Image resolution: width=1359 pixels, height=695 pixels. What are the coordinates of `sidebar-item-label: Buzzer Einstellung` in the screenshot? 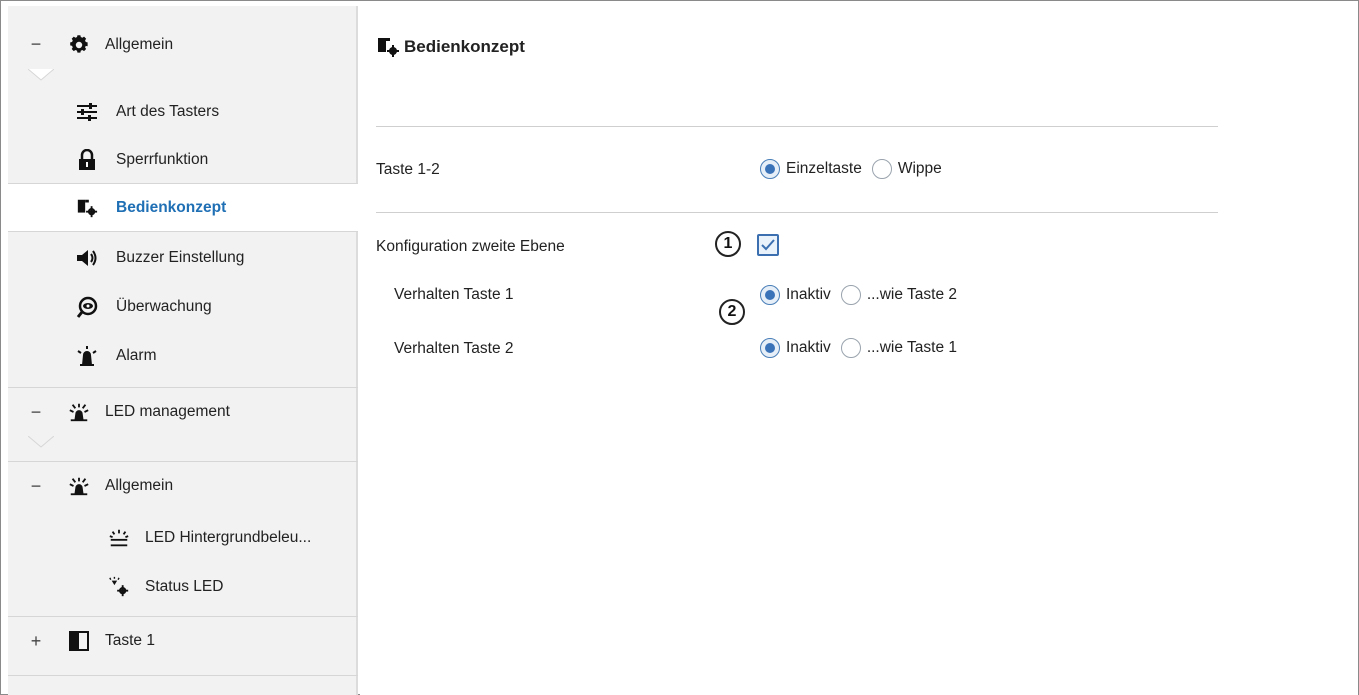 It's located at (180, 257).